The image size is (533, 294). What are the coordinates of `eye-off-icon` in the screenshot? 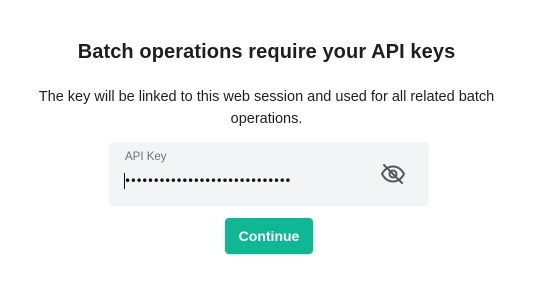 It's located at (393, 174).